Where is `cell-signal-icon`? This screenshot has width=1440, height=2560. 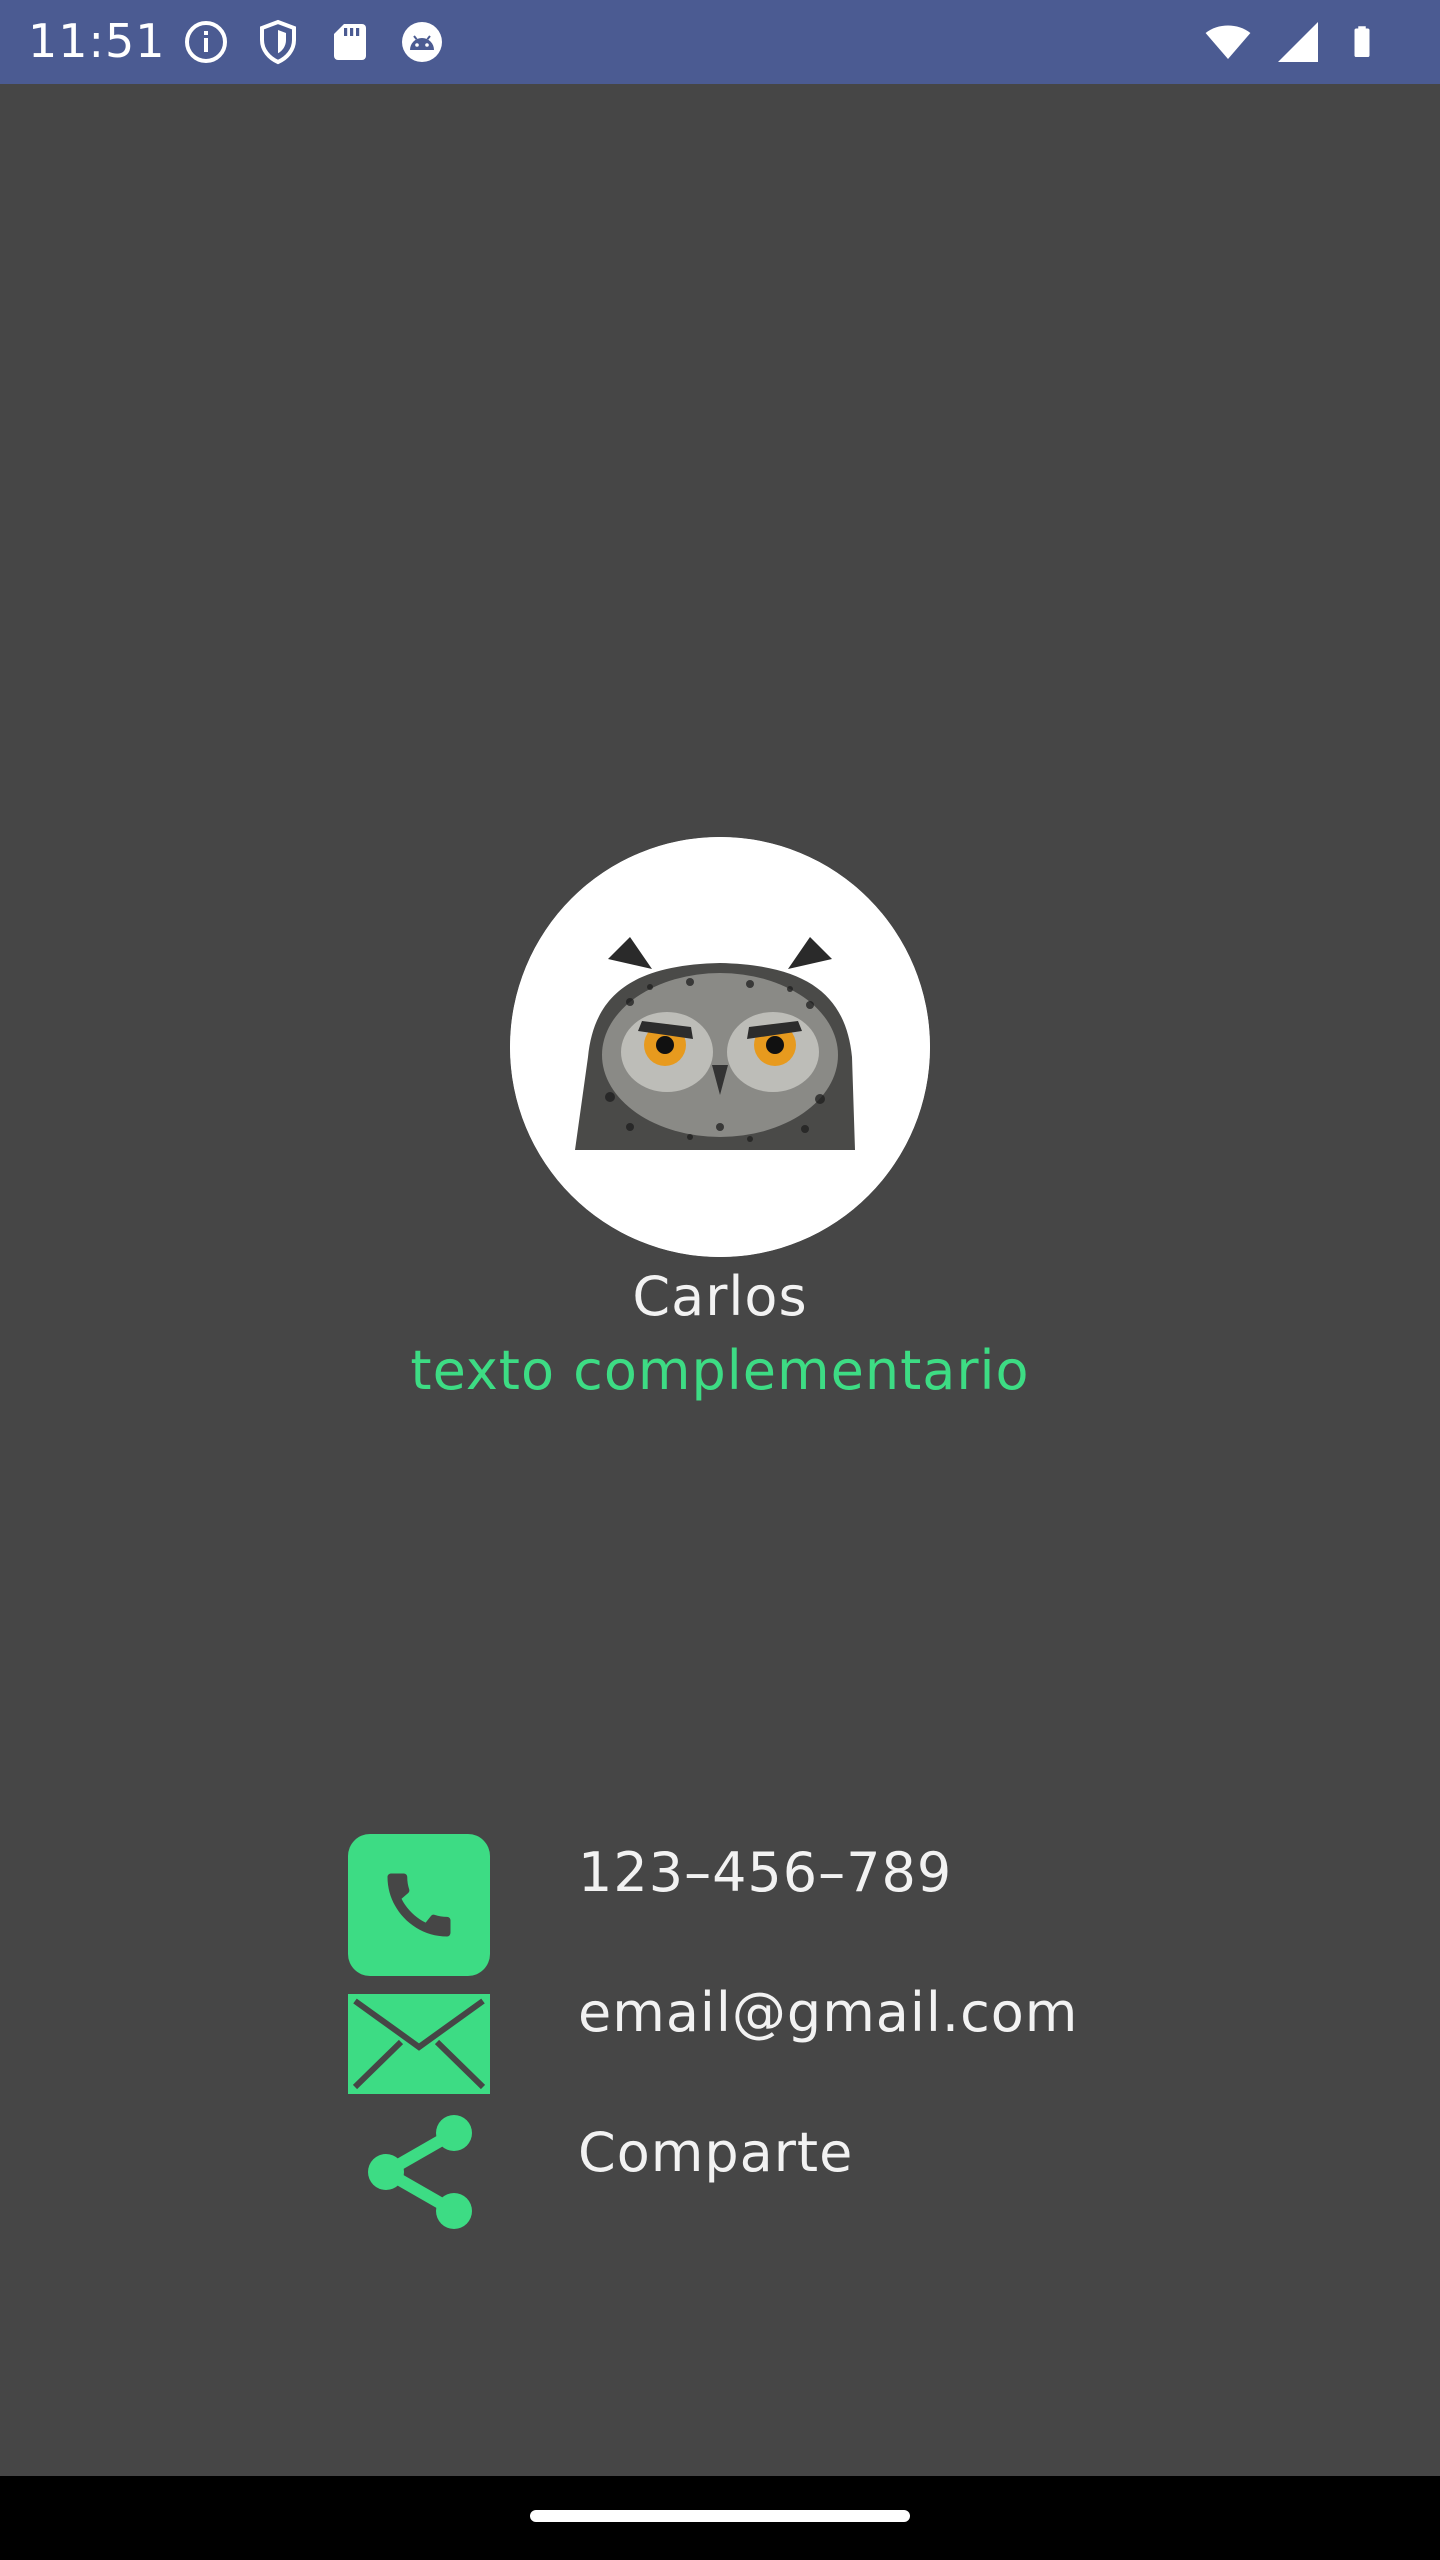
cell-signal-icon is located at coordinates (1298, 42).